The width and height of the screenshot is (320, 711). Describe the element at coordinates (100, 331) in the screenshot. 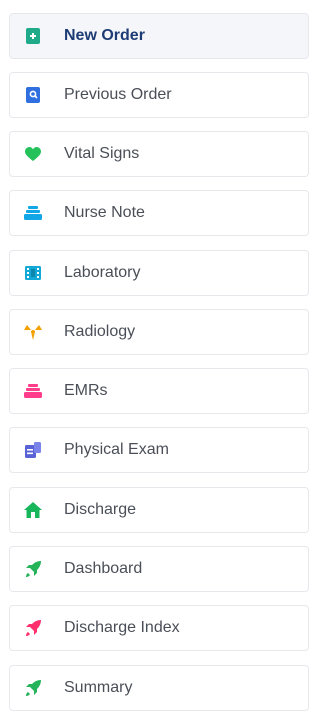

I see `menu-item-label: Radiology` at that location.